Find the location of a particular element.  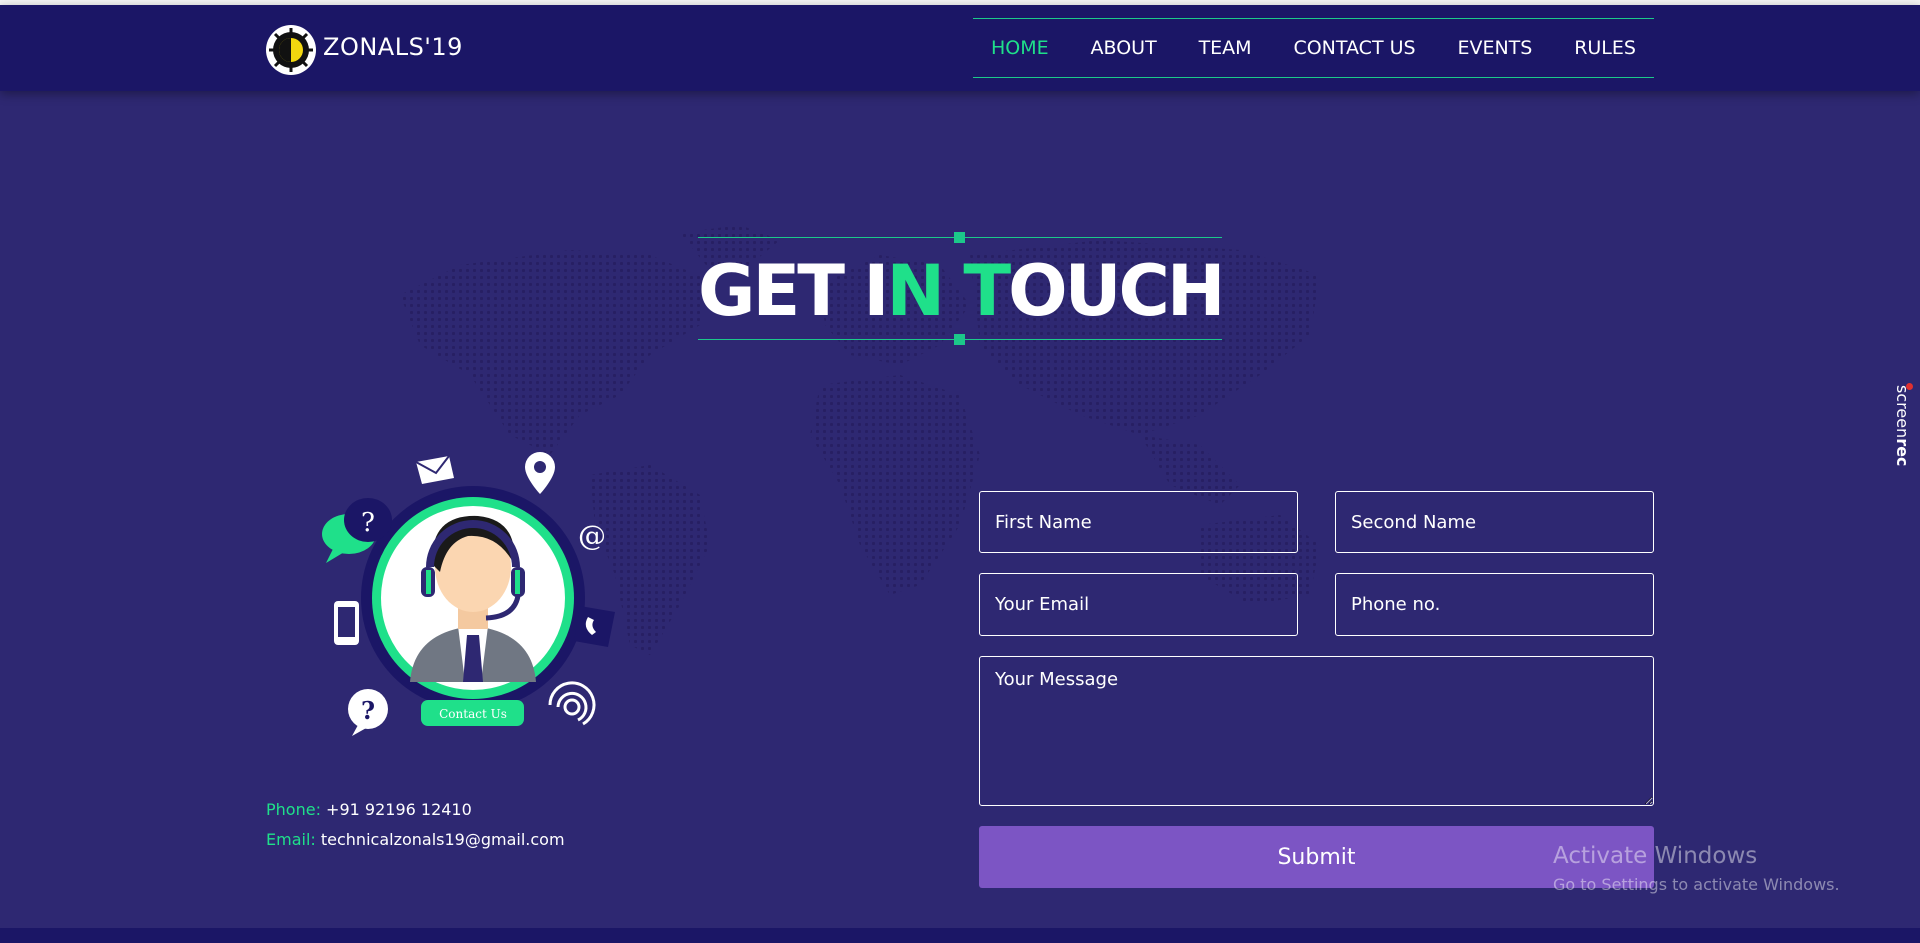

email-field is located at coordinates (1138, 604).